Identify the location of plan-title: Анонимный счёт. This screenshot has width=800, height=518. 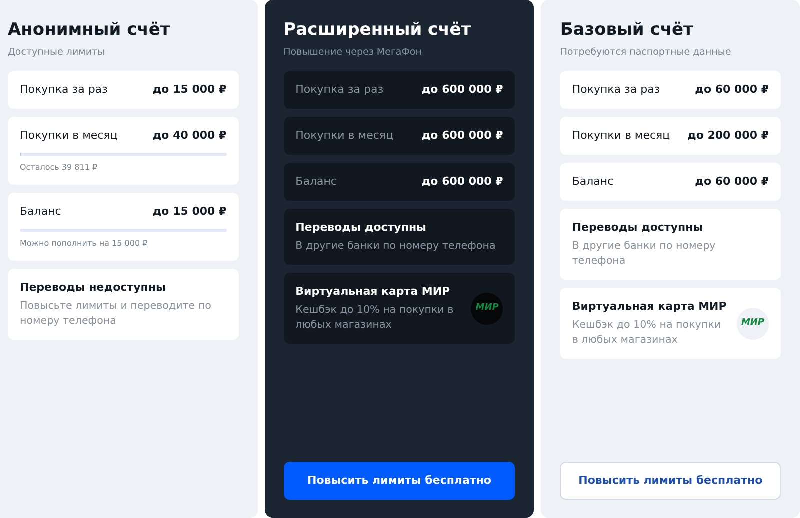
(90, 30).